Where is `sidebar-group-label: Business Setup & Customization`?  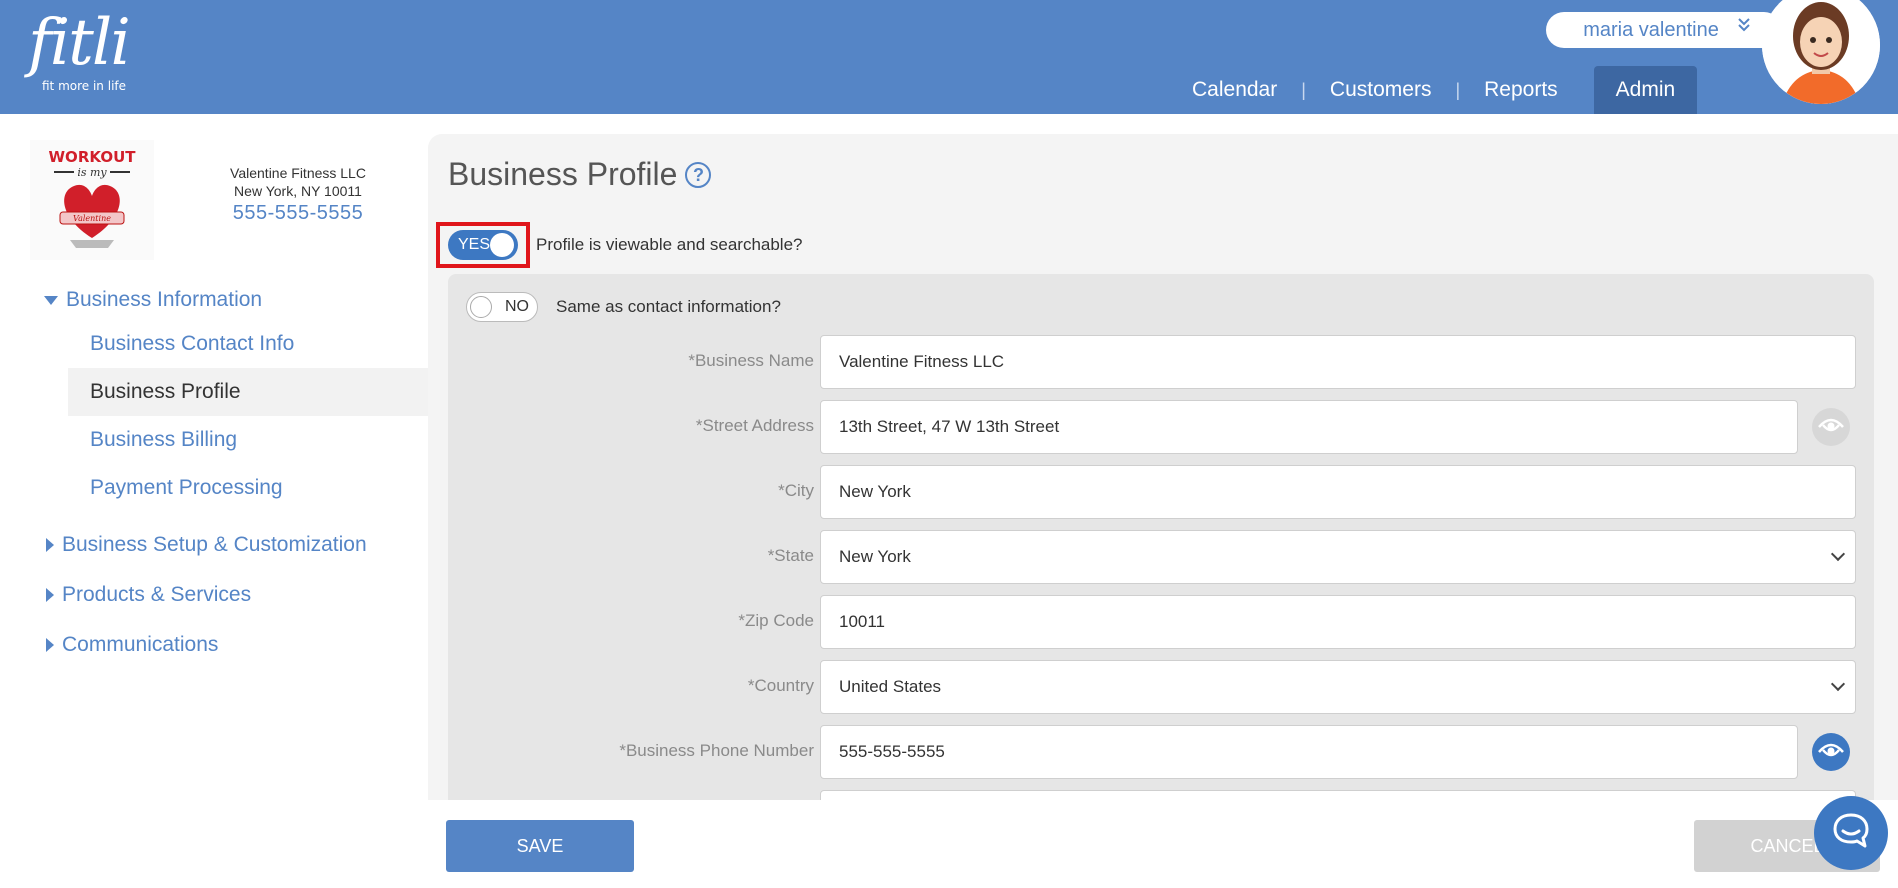 sidebar-group-label: Business Setup & Customization is located at coordinates (214, 544).